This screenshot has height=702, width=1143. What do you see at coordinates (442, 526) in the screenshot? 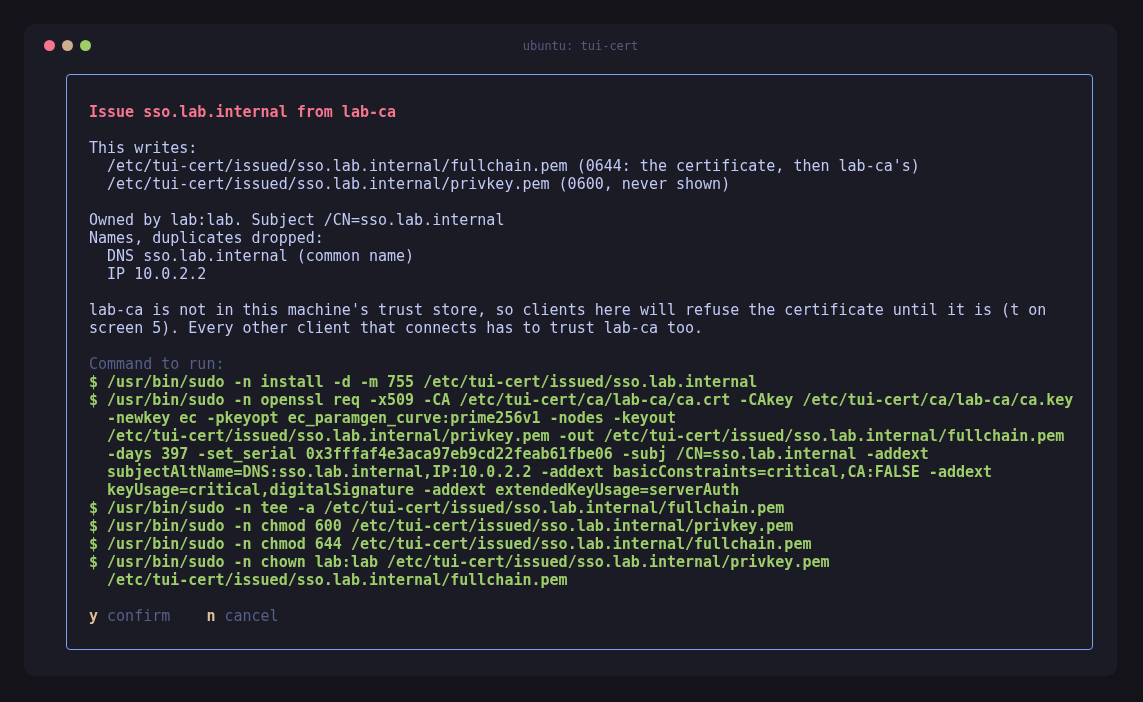
I see `command-text: $ /usr/bin/sudo -n chmod 600 /etc/tui-cert/issued/sso.lab.internal/privkey.pem` at bounding box center [442, 526].